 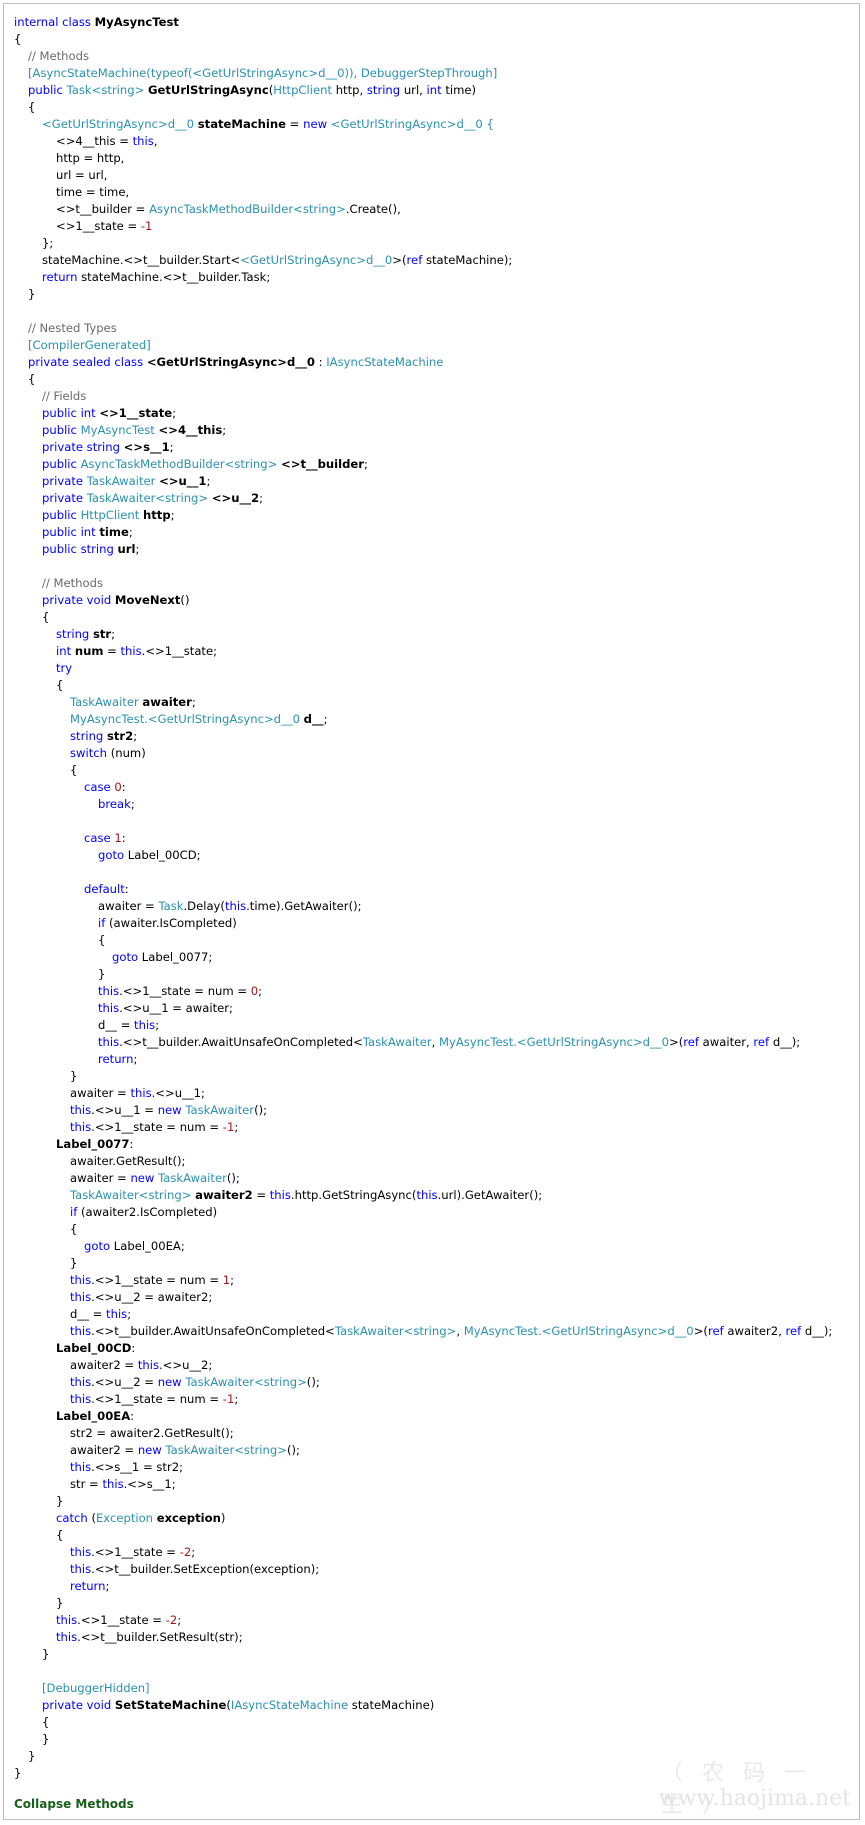 What do you see at coordinates (78, 600) in the screenshot?
I see `code-token: private void` at bounding box center [78, 600].